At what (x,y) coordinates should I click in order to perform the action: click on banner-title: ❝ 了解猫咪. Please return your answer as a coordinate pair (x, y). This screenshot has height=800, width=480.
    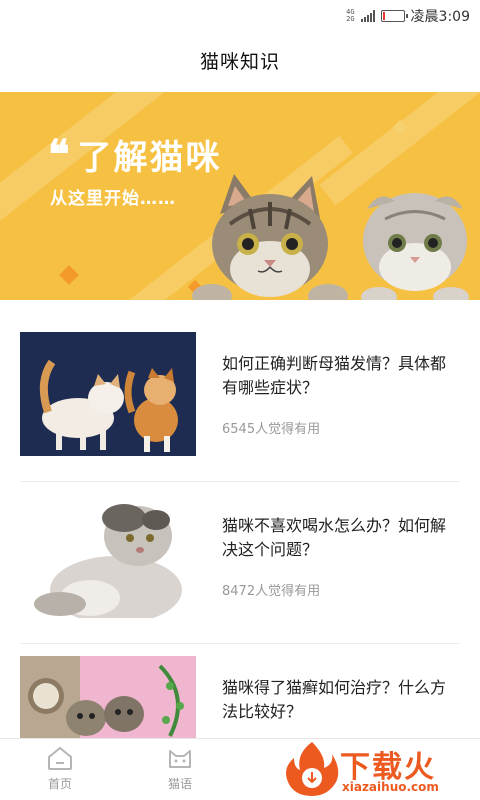
    Looking at the image, I should click on (135, 154).